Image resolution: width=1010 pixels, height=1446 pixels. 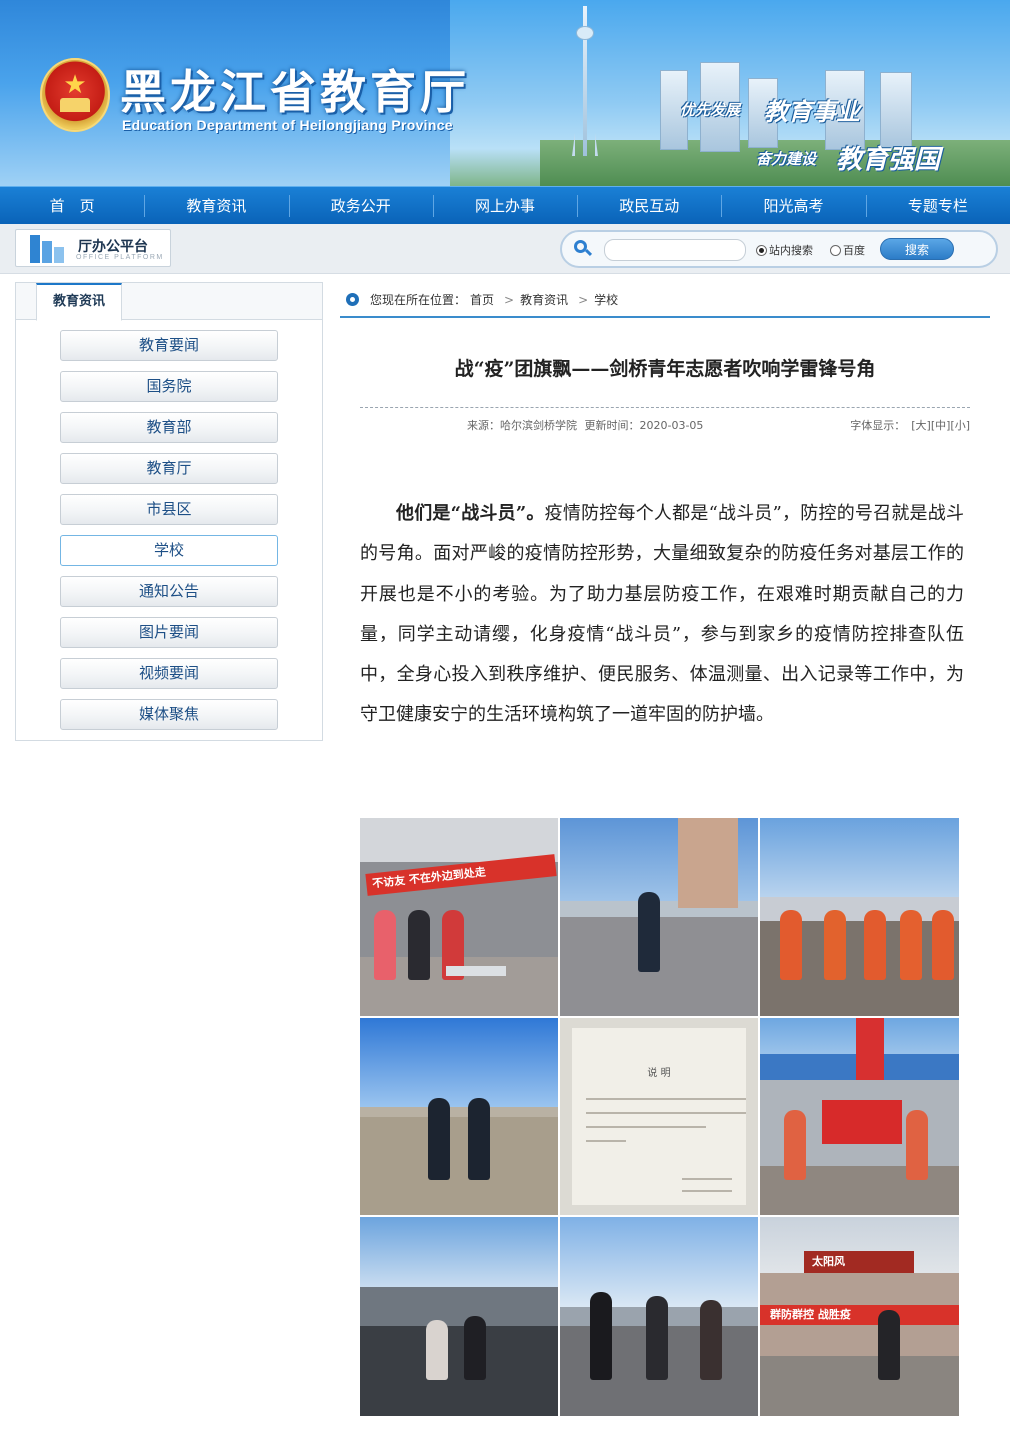 I want to click on photo-signing, so click(x=459, y=1316).